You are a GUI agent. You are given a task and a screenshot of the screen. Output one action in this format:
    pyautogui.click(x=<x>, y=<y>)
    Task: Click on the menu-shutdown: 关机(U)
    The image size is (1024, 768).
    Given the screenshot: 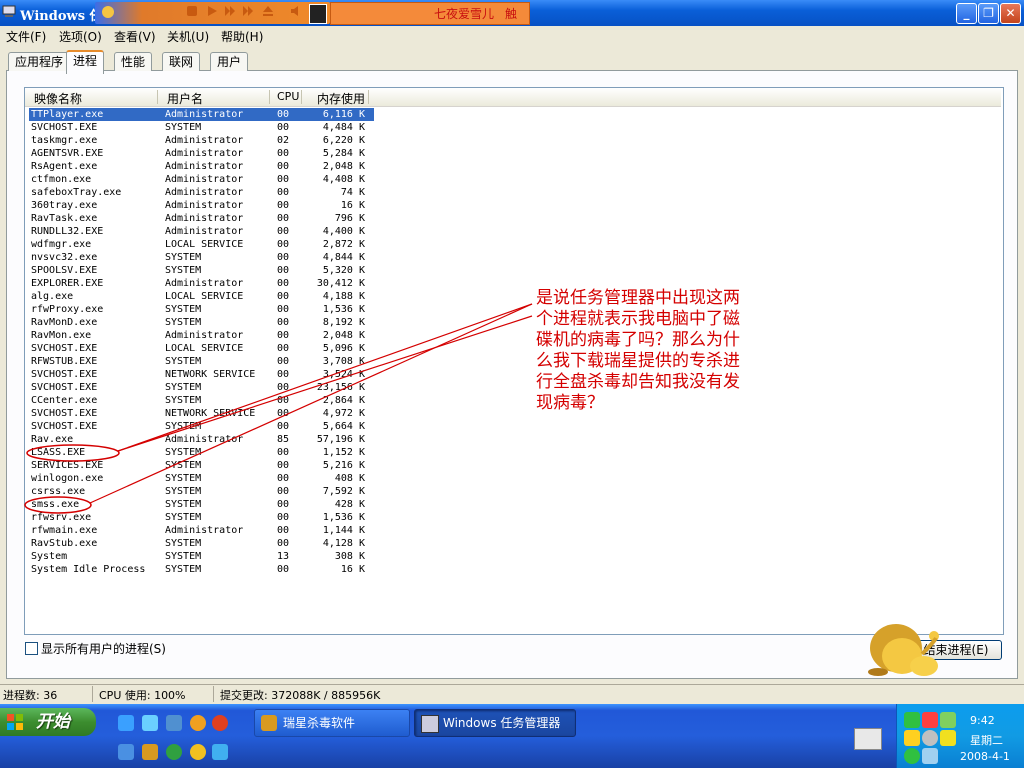 What is the action you would take?
    pyautogui.click(x=188, y=36)
    